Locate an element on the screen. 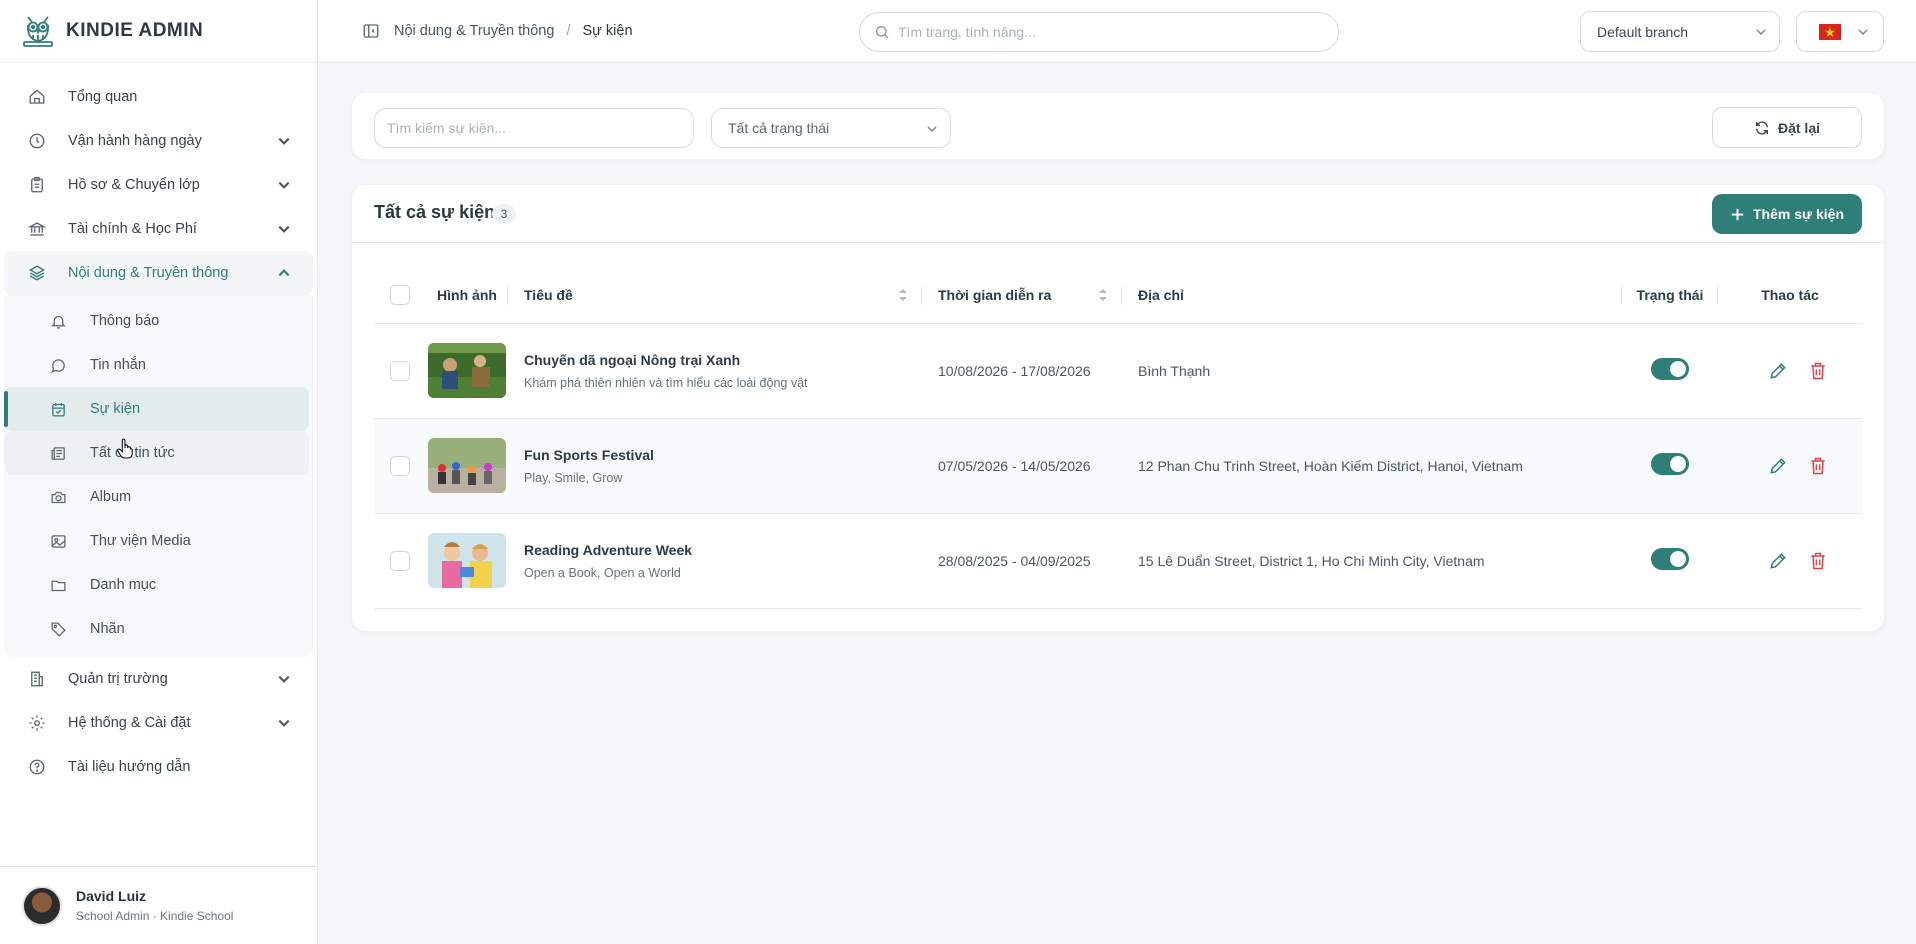  sidebar-item-records: Hồ sơ & Chuyển lớp is located at coordinates (158, 185).